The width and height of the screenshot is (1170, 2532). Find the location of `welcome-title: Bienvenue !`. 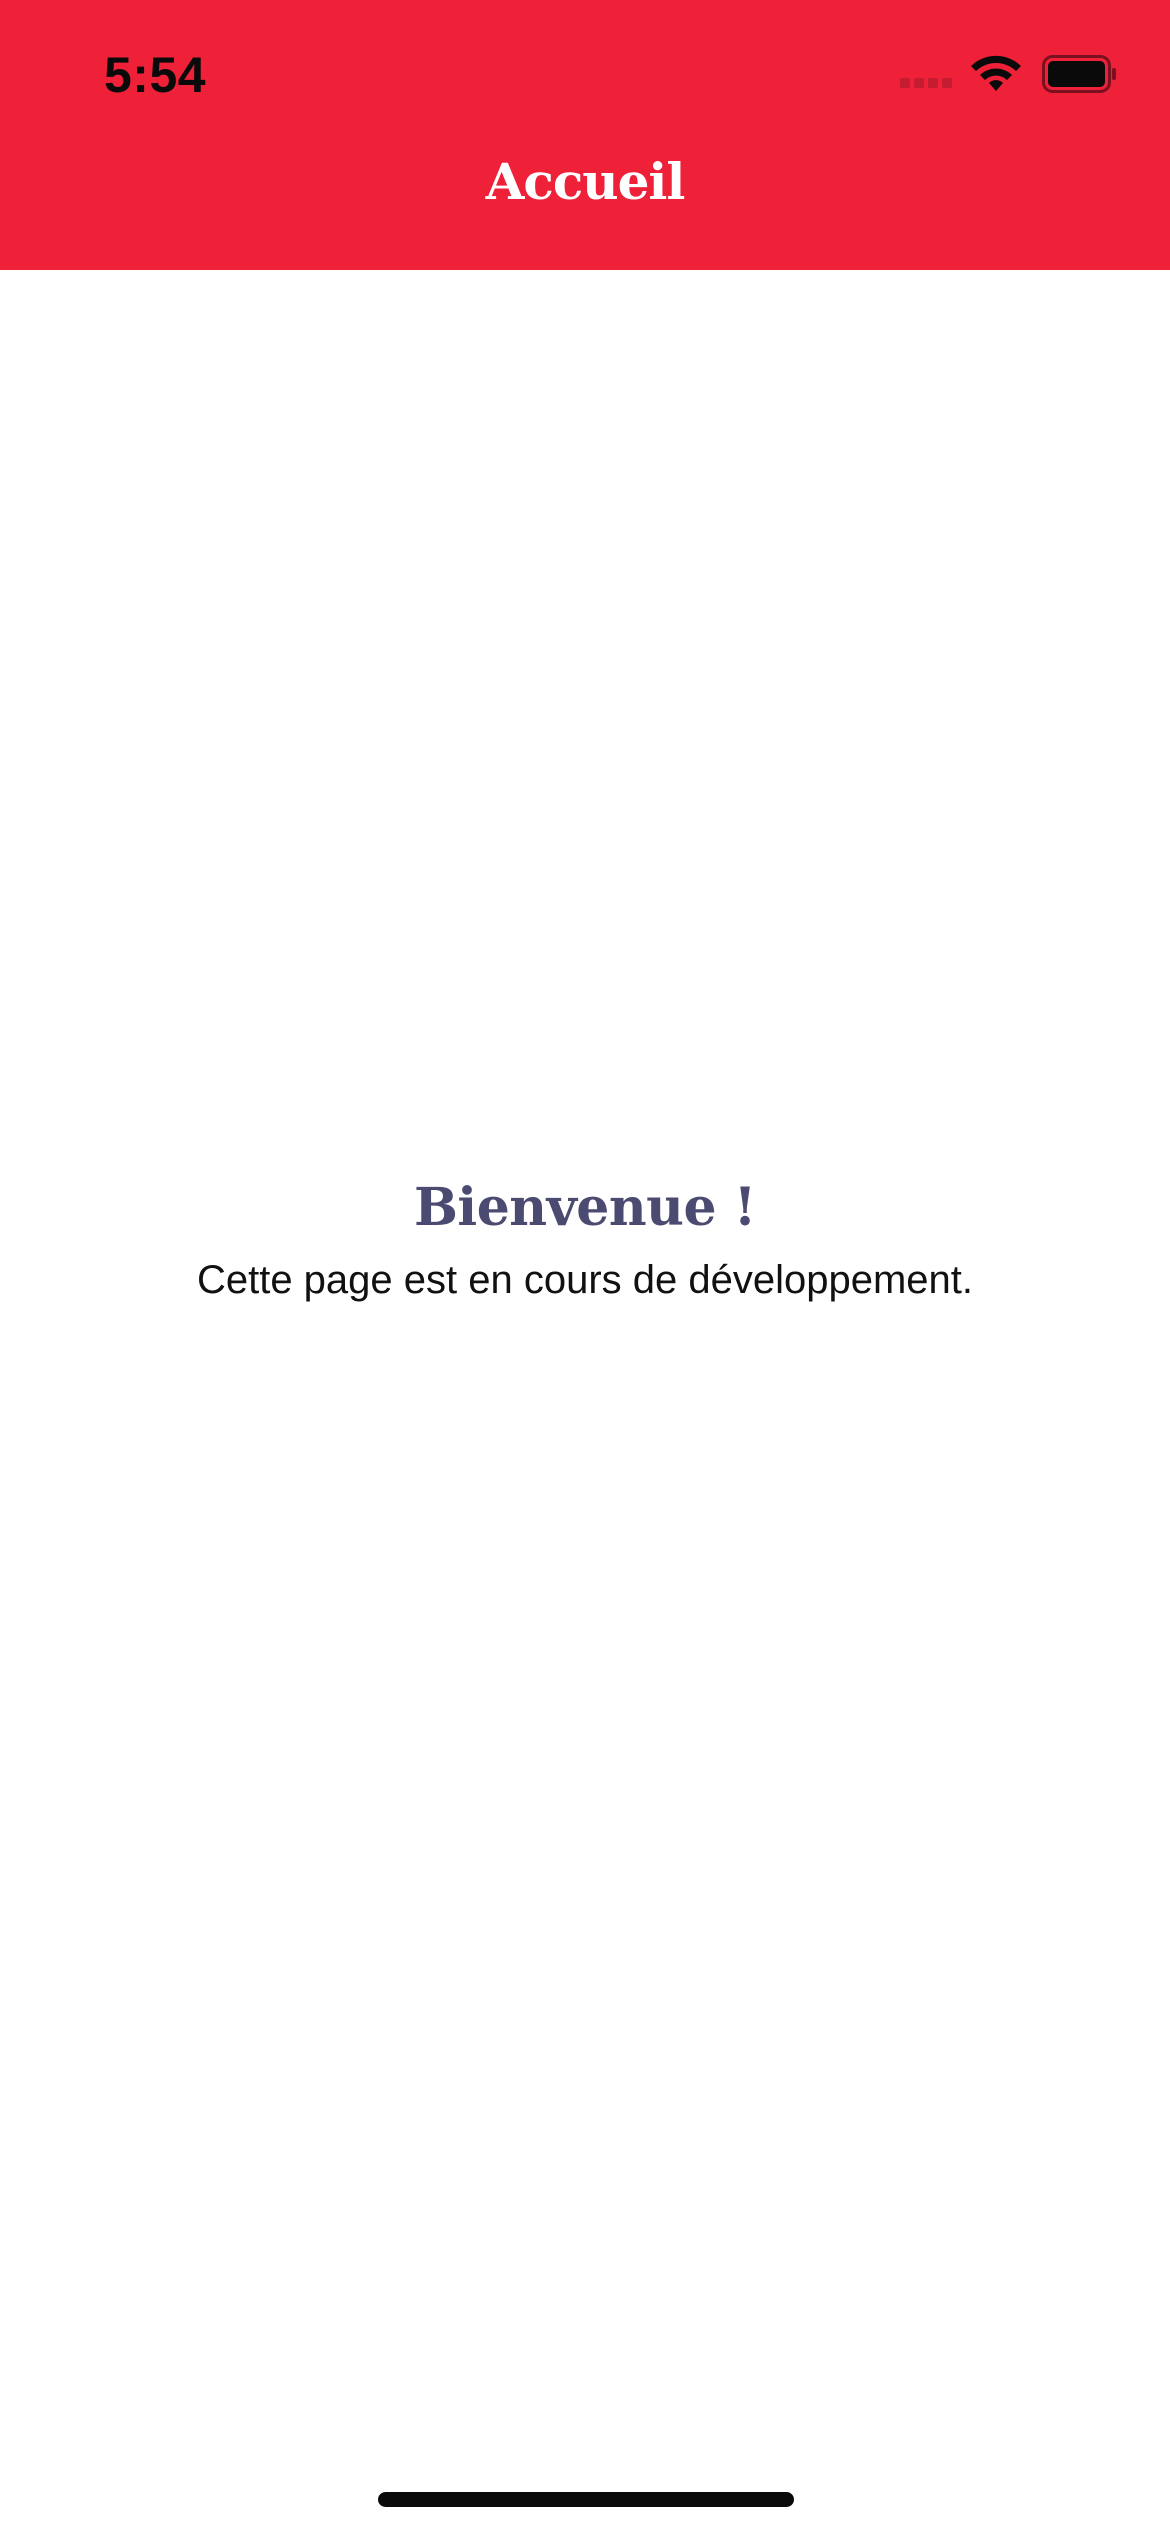

welcome-title: Bienvenue ! is located at coordinates (585, 1207).